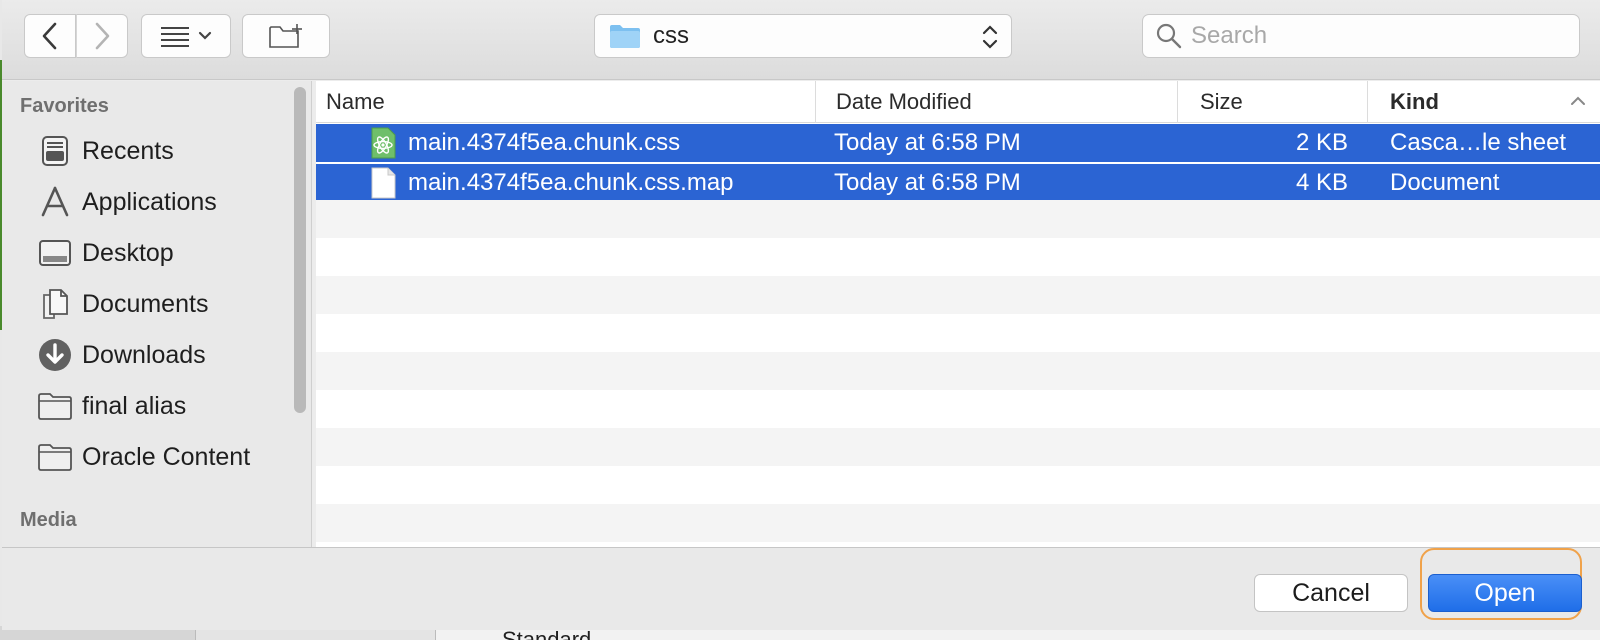  What do you see at coordinates (384, 143) in the screenshot?
I see `css-file-icon` at bounding box center [384, 143].